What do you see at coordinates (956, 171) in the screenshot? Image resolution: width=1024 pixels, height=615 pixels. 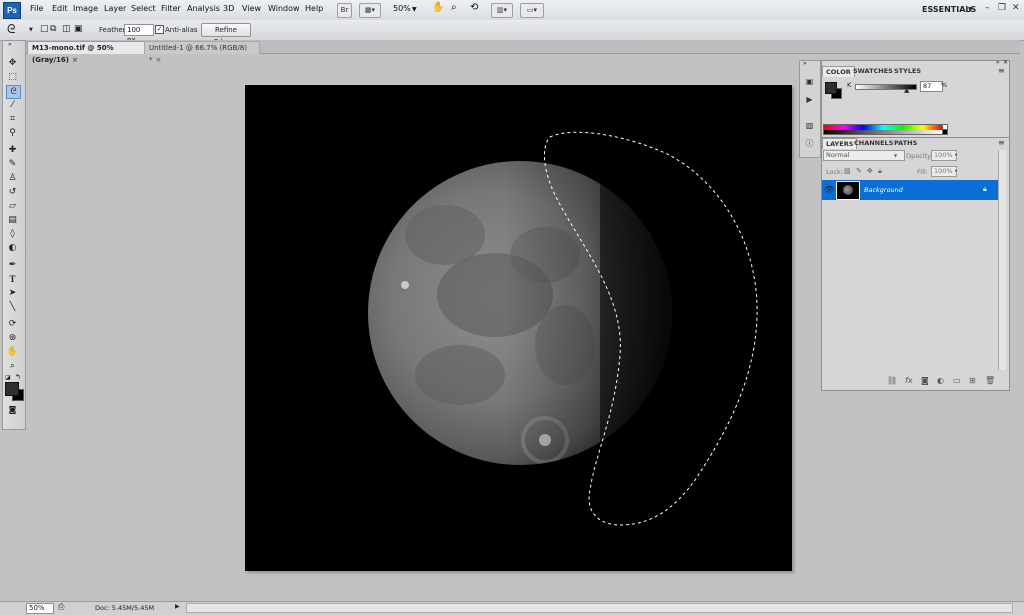 I see `fill-arrow-icon: ▸` at bounding box center [956, 171].